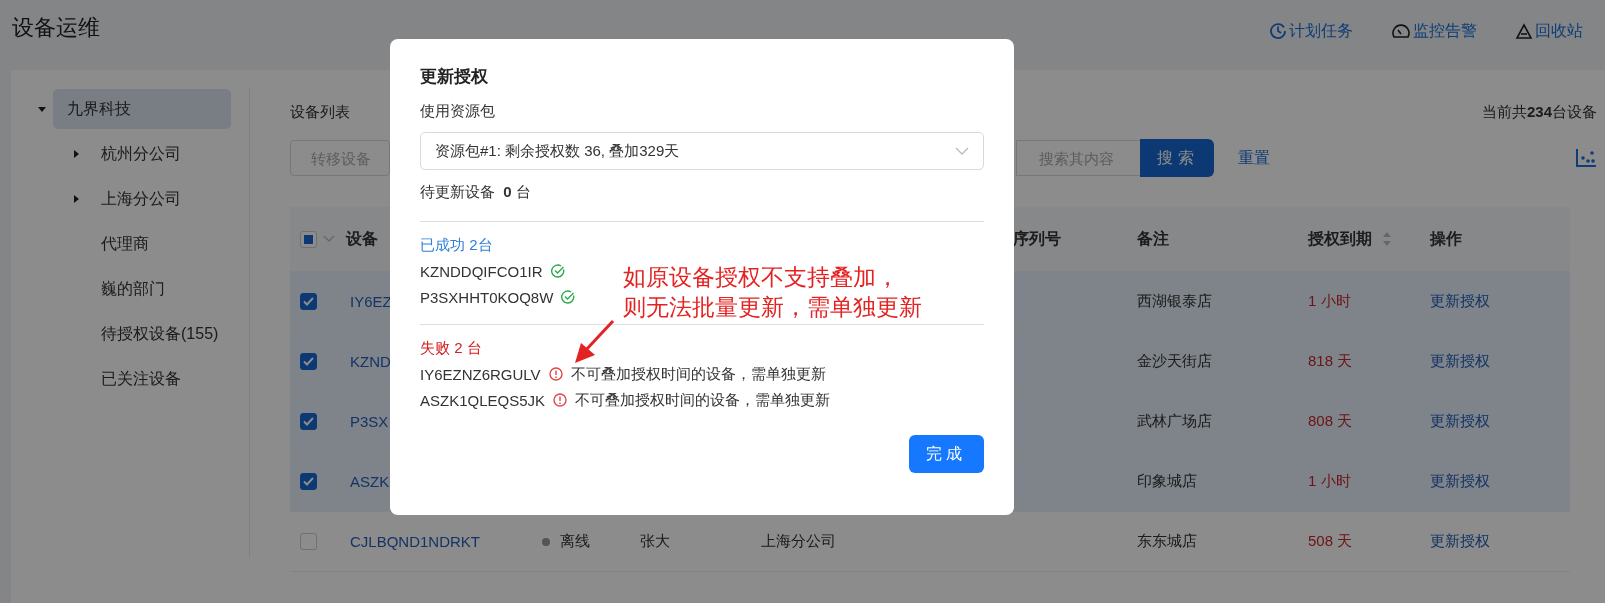 This screenshot has height=603, width=1605. I want to click on table-cell: 金沙天街店, so click(1174, 361).